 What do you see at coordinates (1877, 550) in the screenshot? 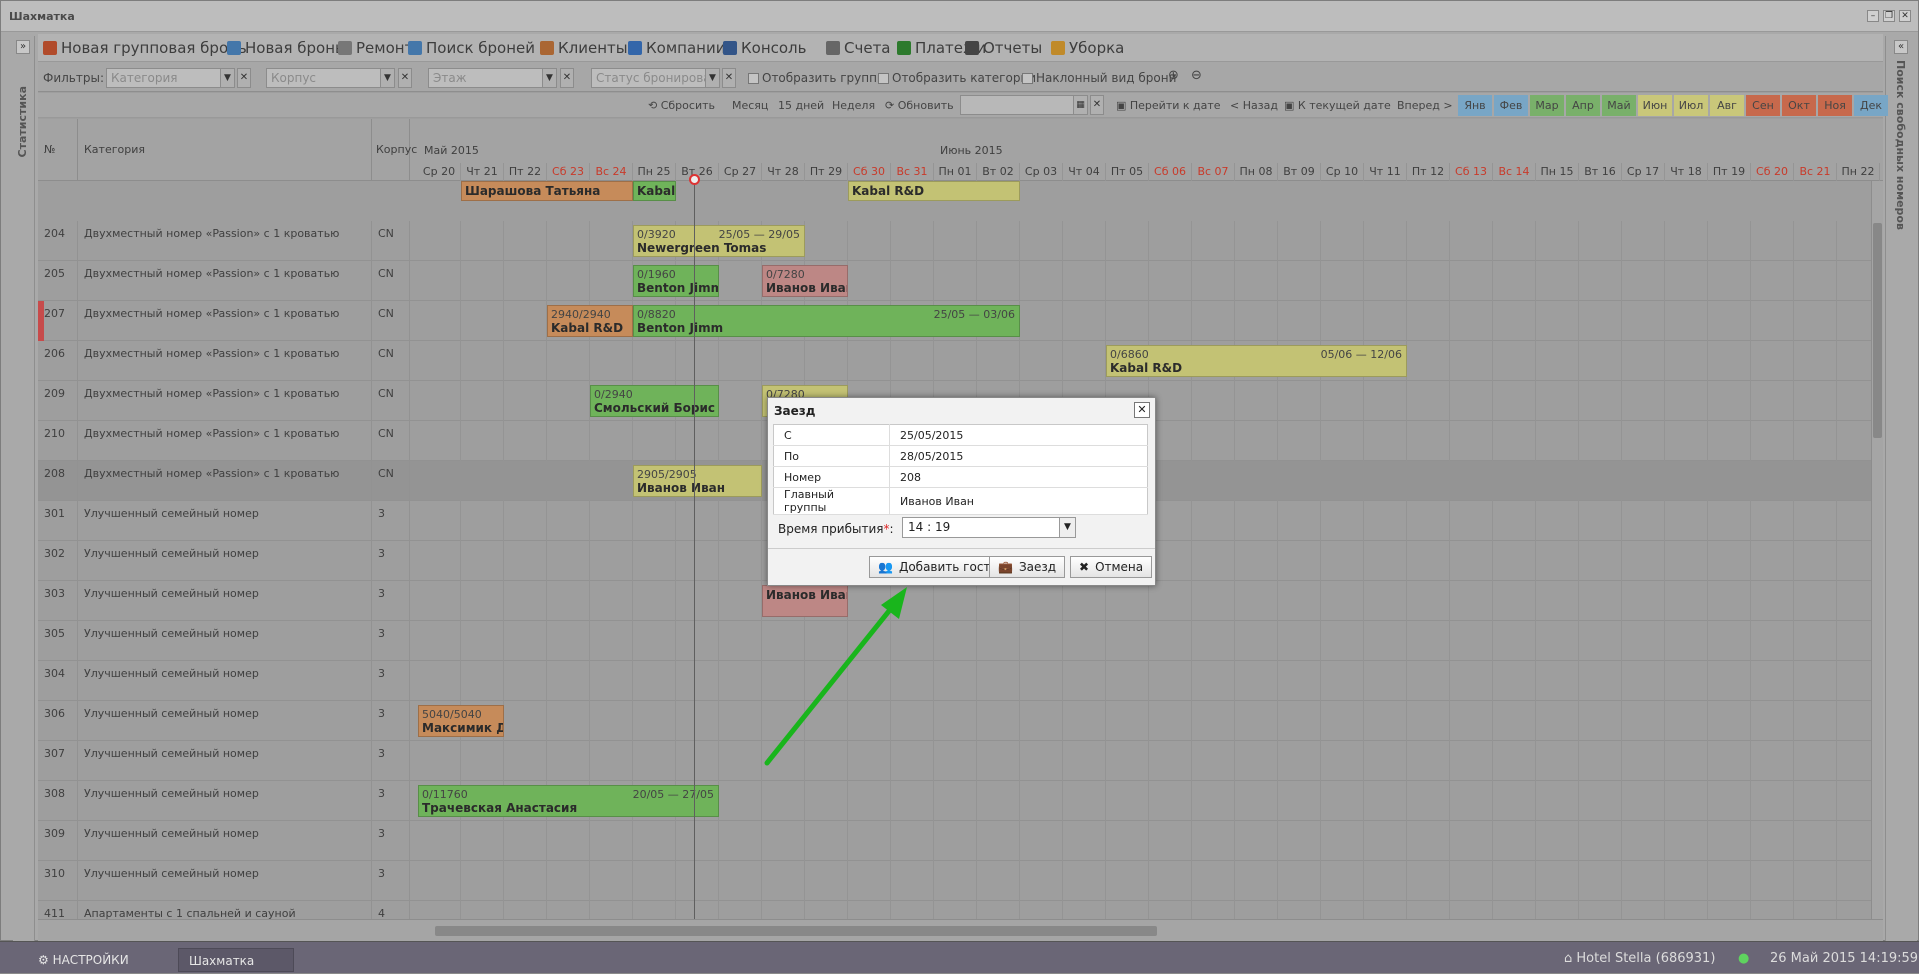
I see `vertical-scrollbar` at bounding box center [1877, 550].